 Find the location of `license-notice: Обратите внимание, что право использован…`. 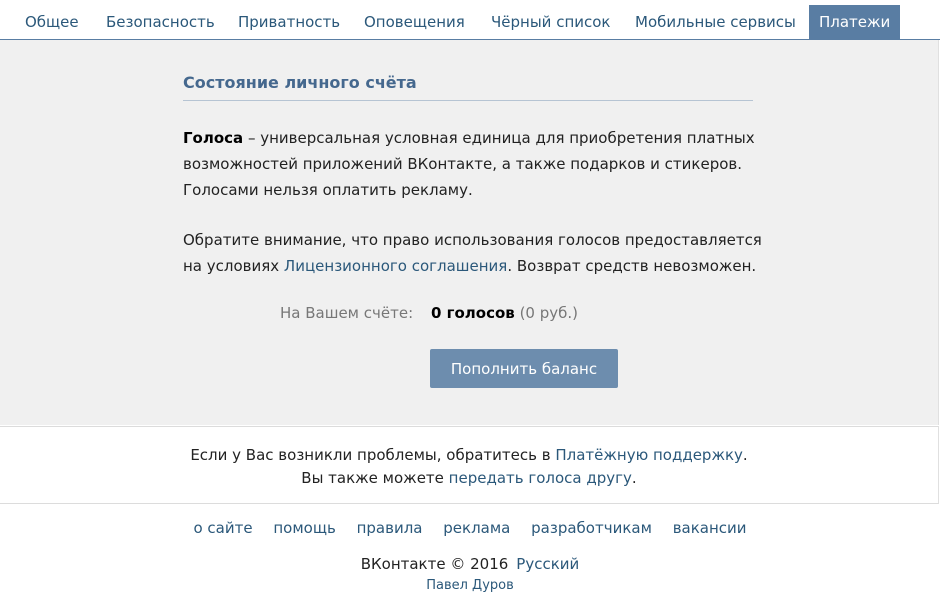

license-notice: Обратите внимание, что право использован… is located at coordinates (473, 253).